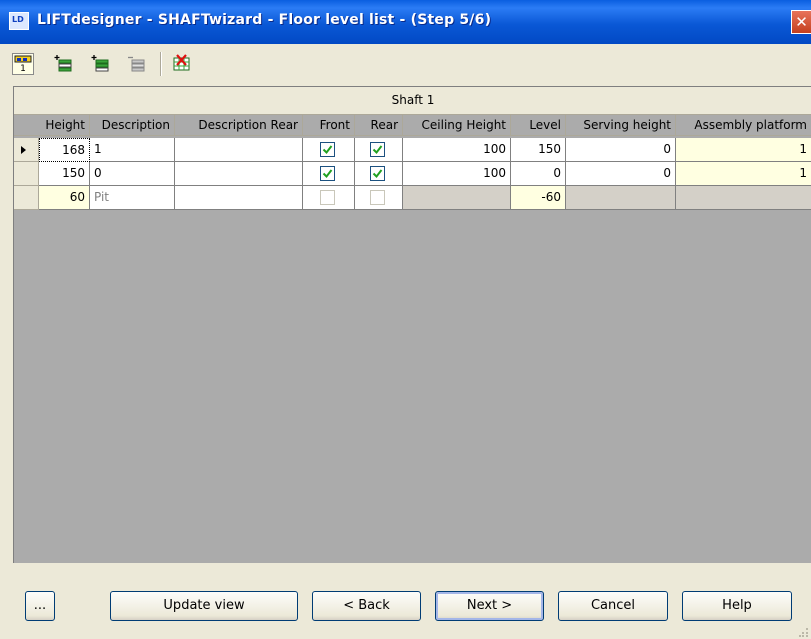 This screenshot has height=639, width=811. Describe the element at coordinates (457, 198) in the screenshot. I see `cell-ceiling-height` at that location.